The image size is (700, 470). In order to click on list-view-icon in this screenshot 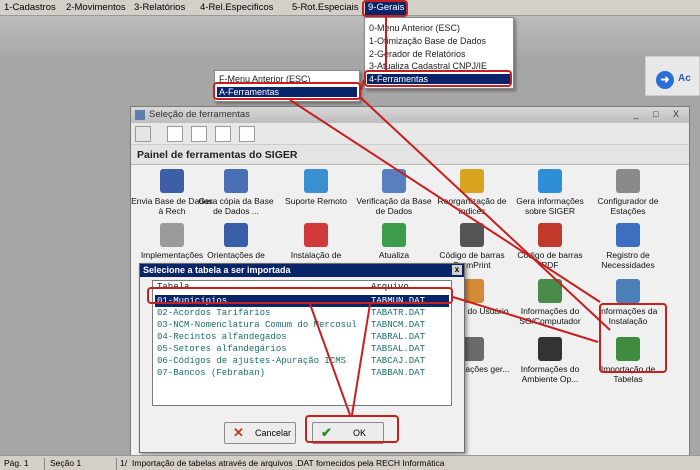, I will do `click(223, 134)`.